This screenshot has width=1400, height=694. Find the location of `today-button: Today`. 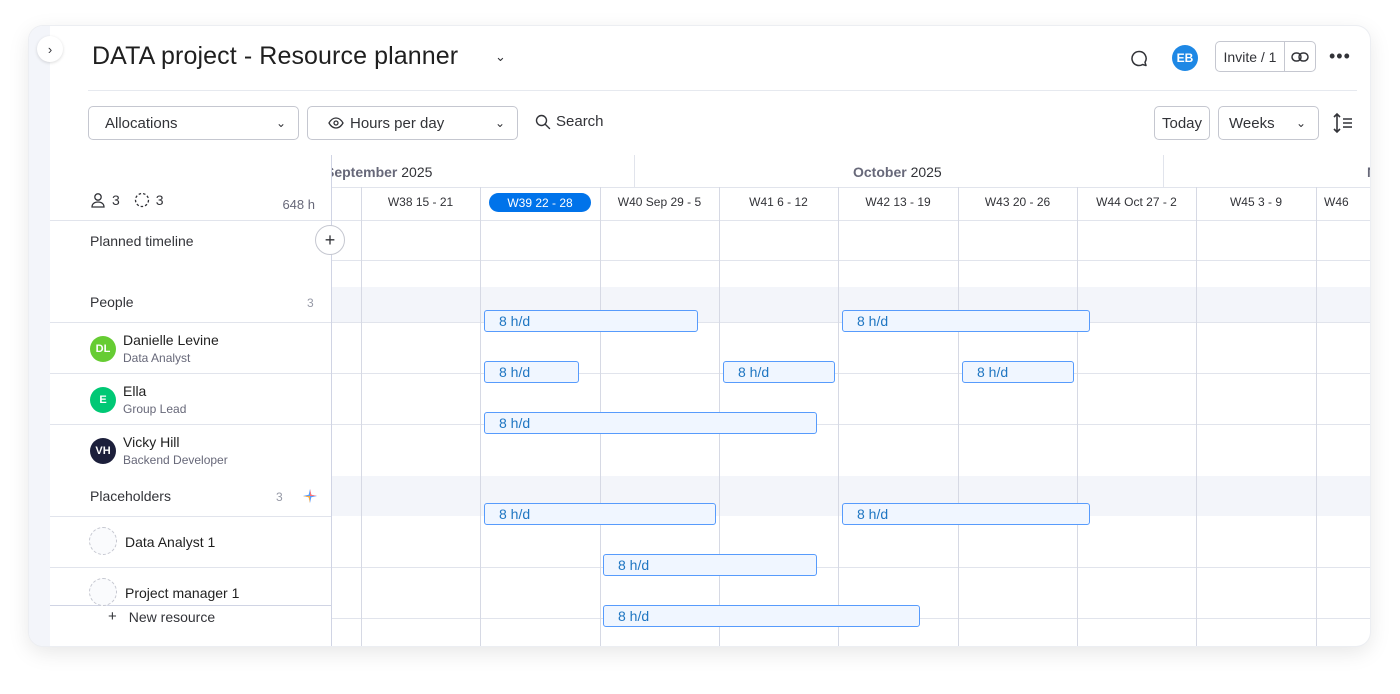

today-button: Today is located at coordinates (1182, 123).